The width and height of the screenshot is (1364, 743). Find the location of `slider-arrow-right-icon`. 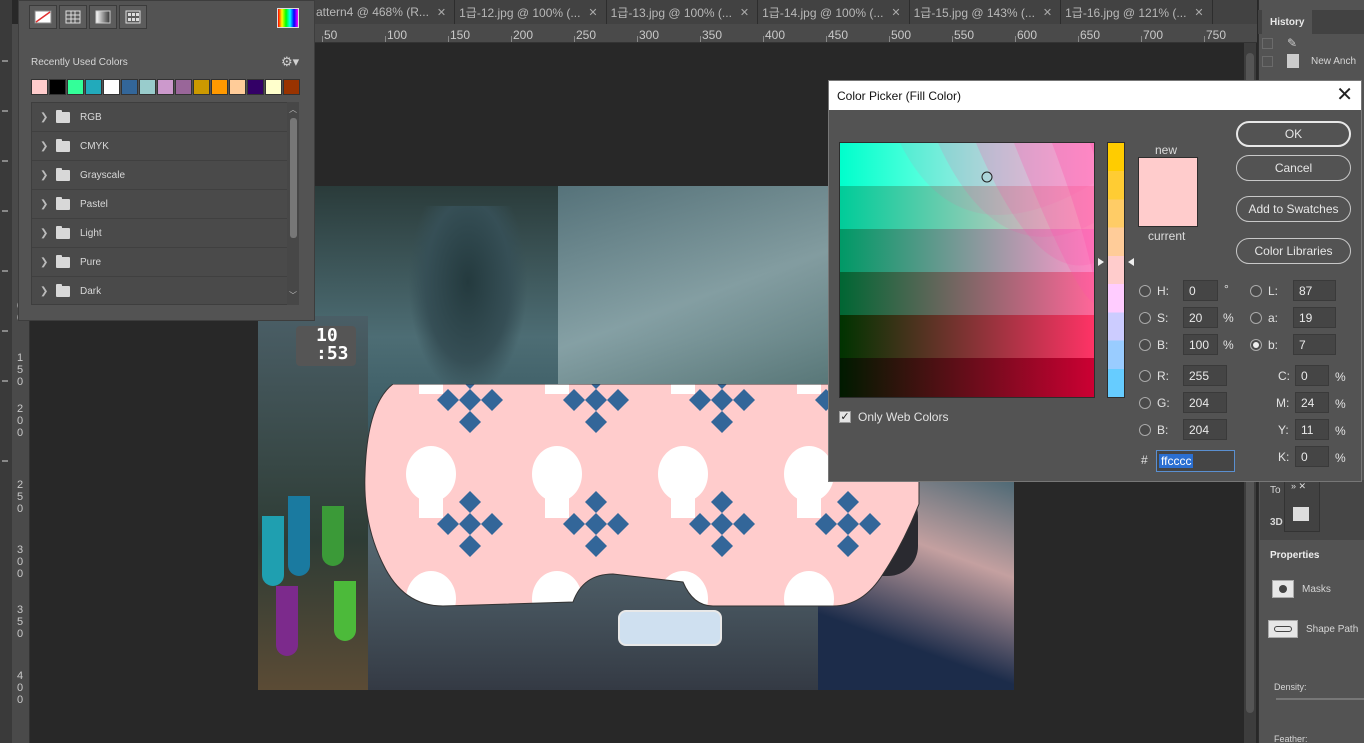

slider-arrow-right-icon is located at coordinates (1131, 262).